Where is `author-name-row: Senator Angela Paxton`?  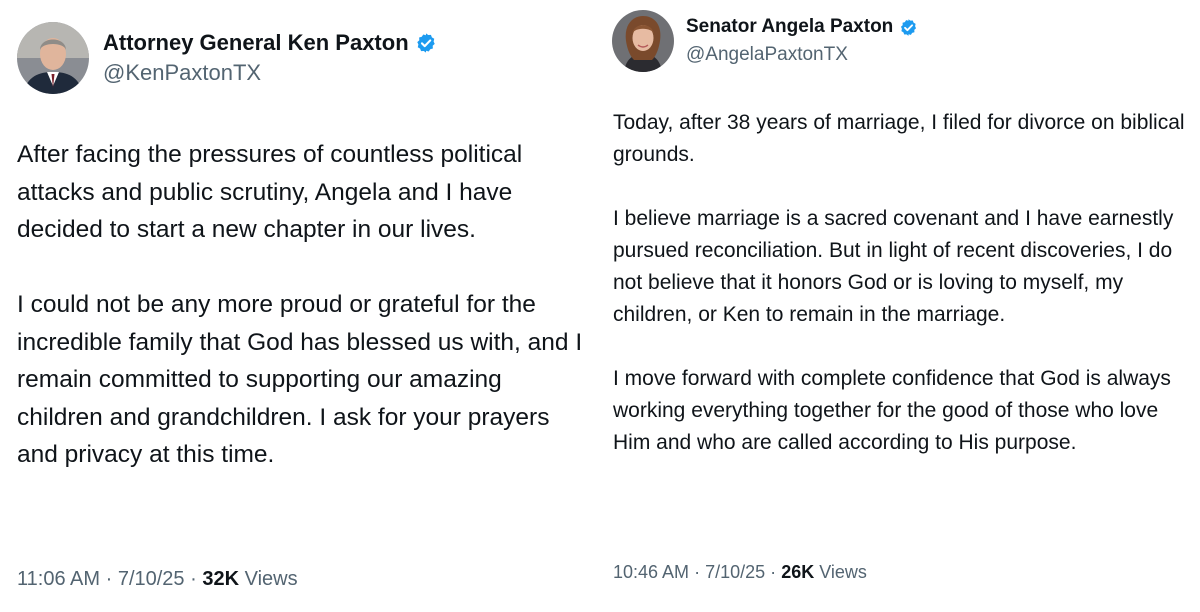 author-name-row: Senator Angela Paxton is located at coordinates (802, 27).